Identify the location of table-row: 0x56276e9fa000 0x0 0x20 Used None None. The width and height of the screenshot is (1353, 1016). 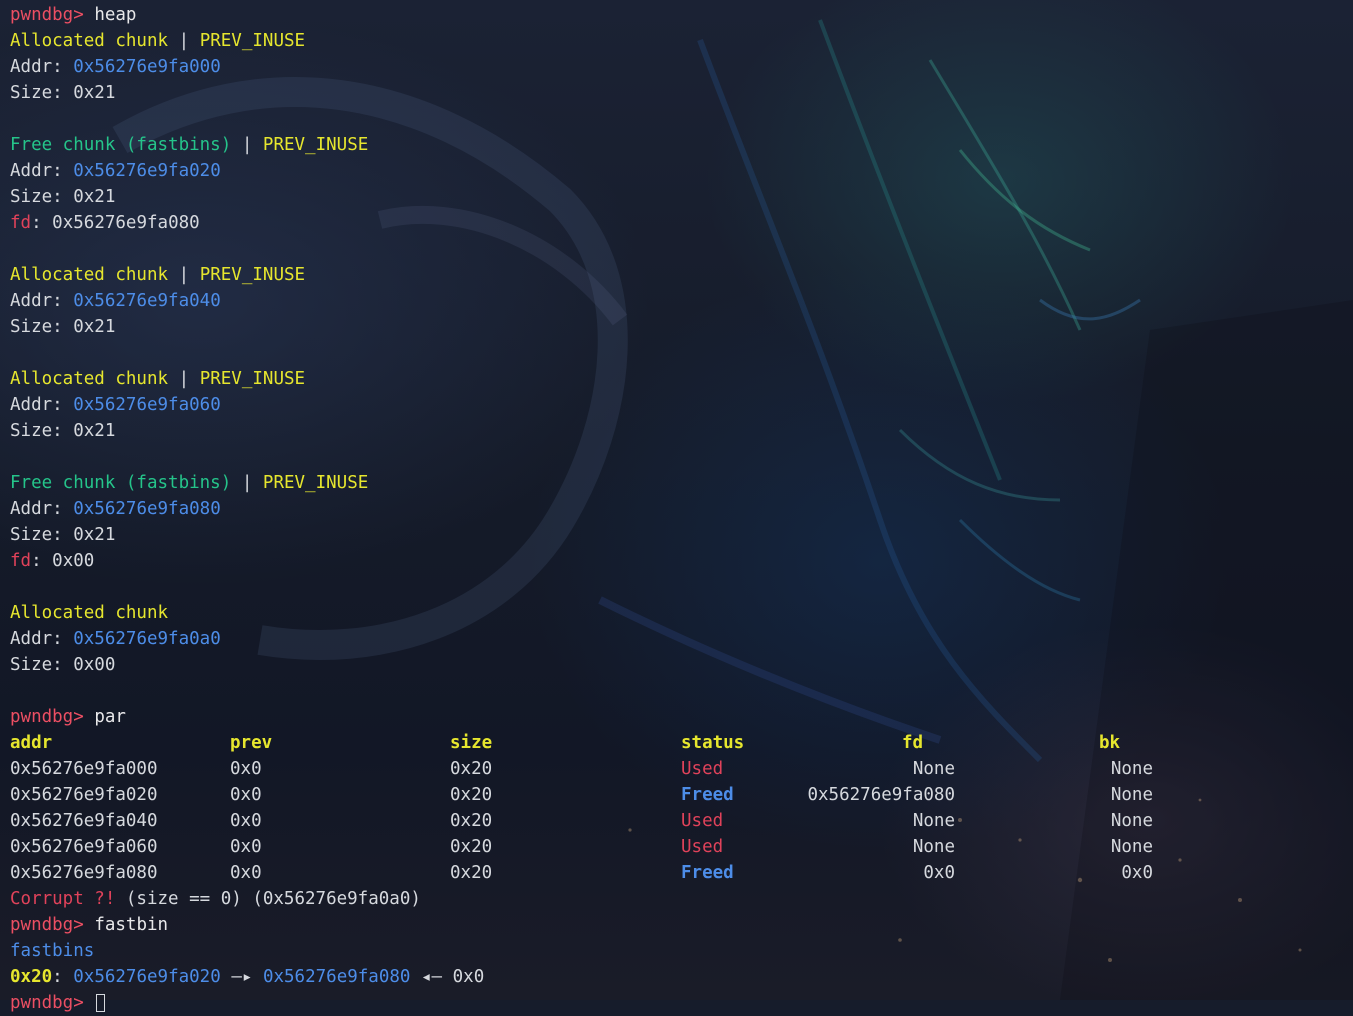
(681, 769).